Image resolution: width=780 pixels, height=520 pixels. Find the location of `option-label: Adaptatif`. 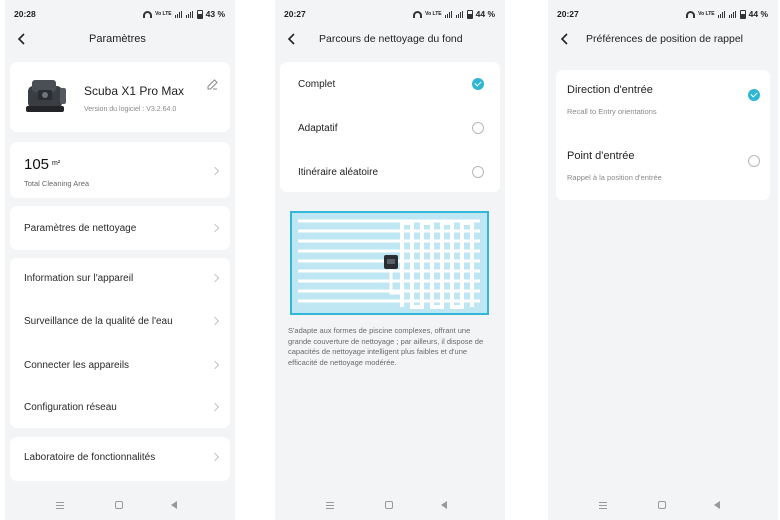

option-label: Adaptatif is located at coordinates (318, 128).